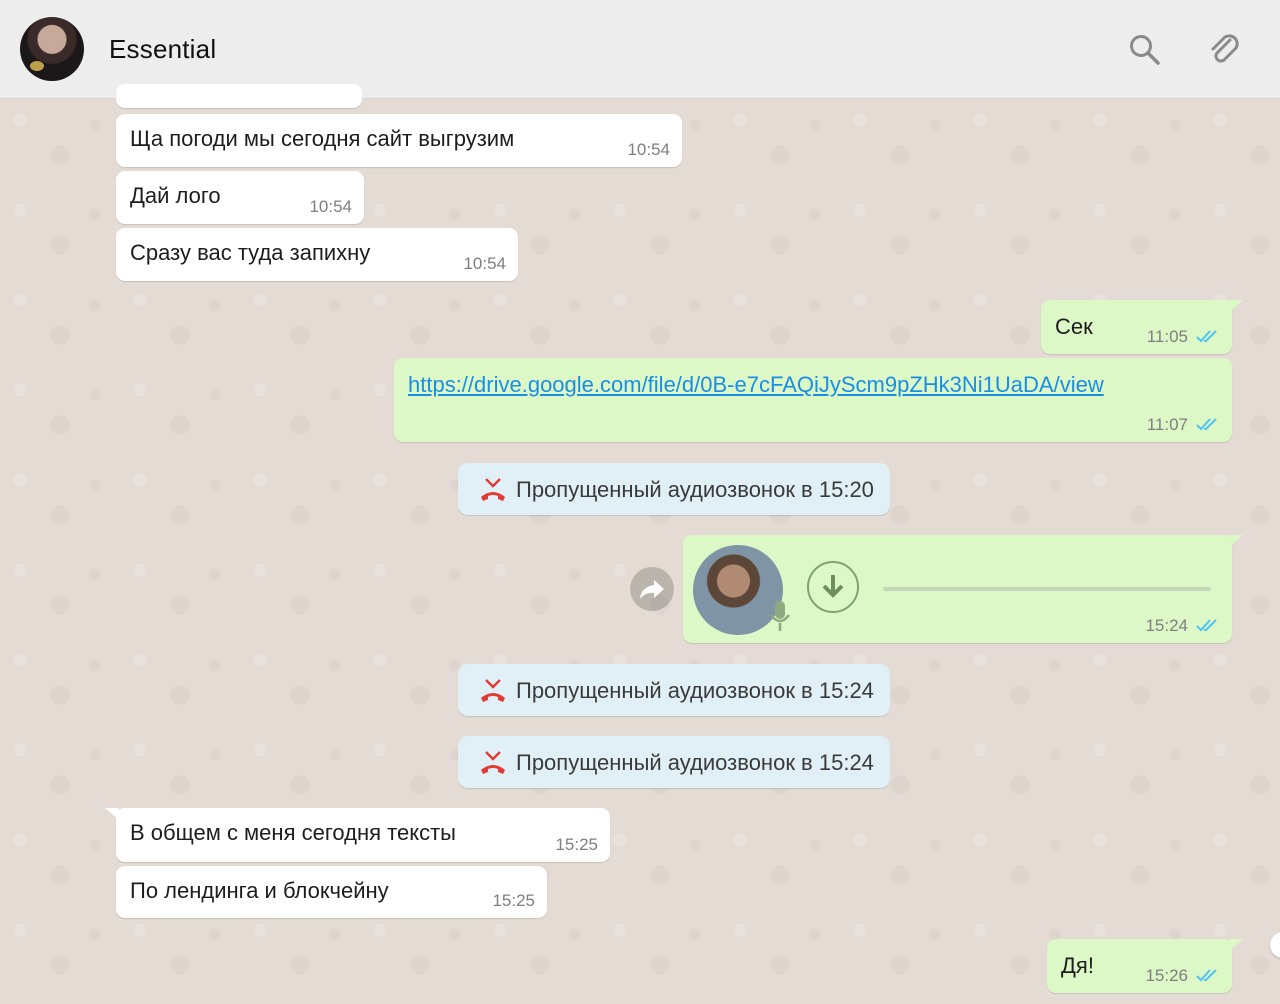  What do you see at coordinates (239, 96) in the screenshot?
I see `message-bubble-cut` at bounding box center [239, 96].